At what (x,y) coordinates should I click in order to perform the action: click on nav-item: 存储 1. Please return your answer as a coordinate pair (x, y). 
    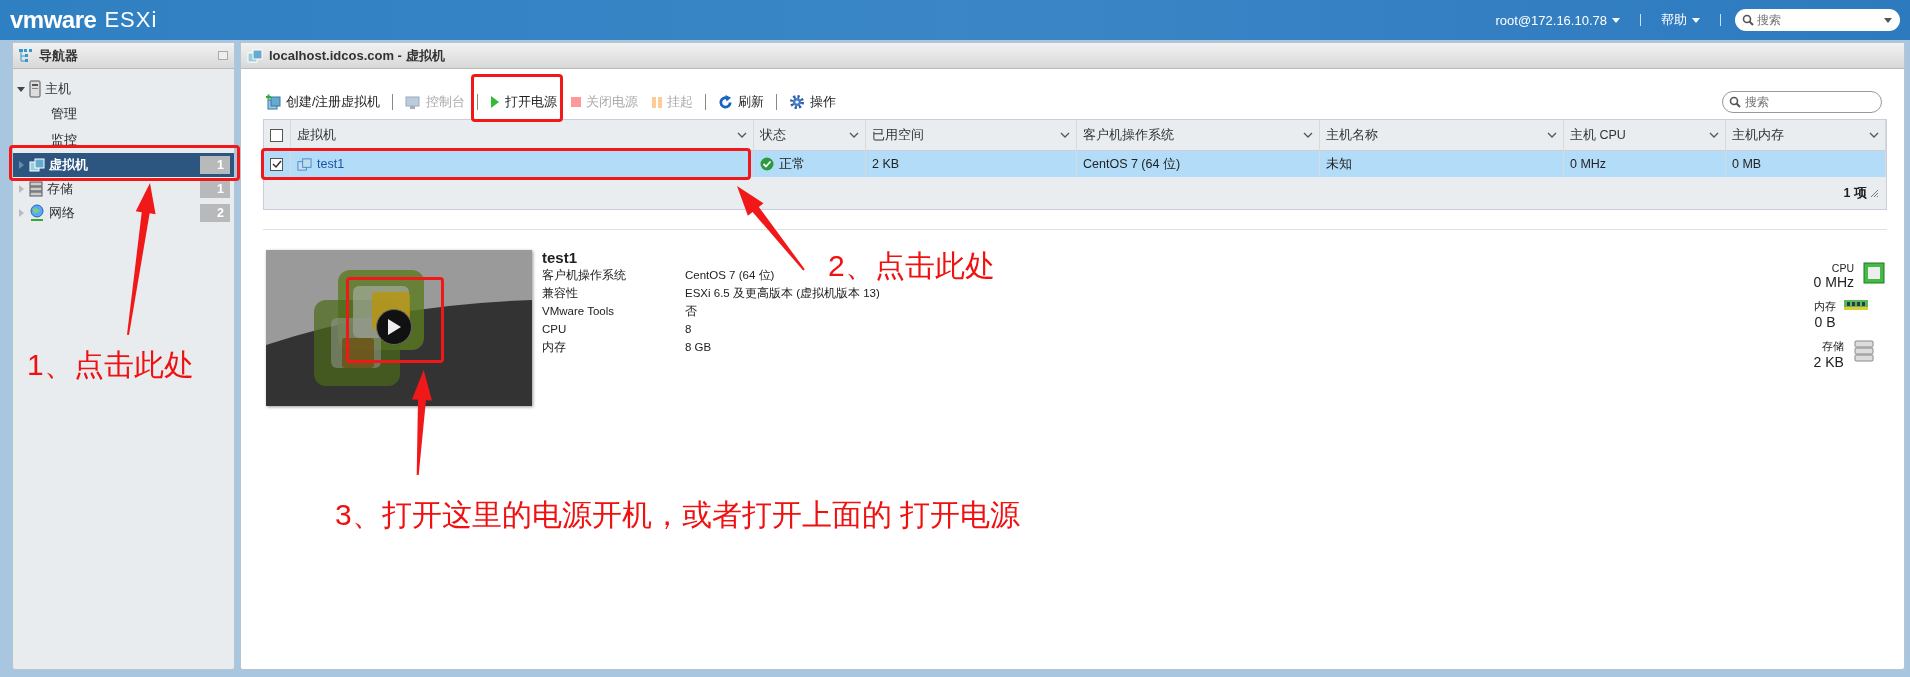
    Looking at the image, I should click on (123, 189).